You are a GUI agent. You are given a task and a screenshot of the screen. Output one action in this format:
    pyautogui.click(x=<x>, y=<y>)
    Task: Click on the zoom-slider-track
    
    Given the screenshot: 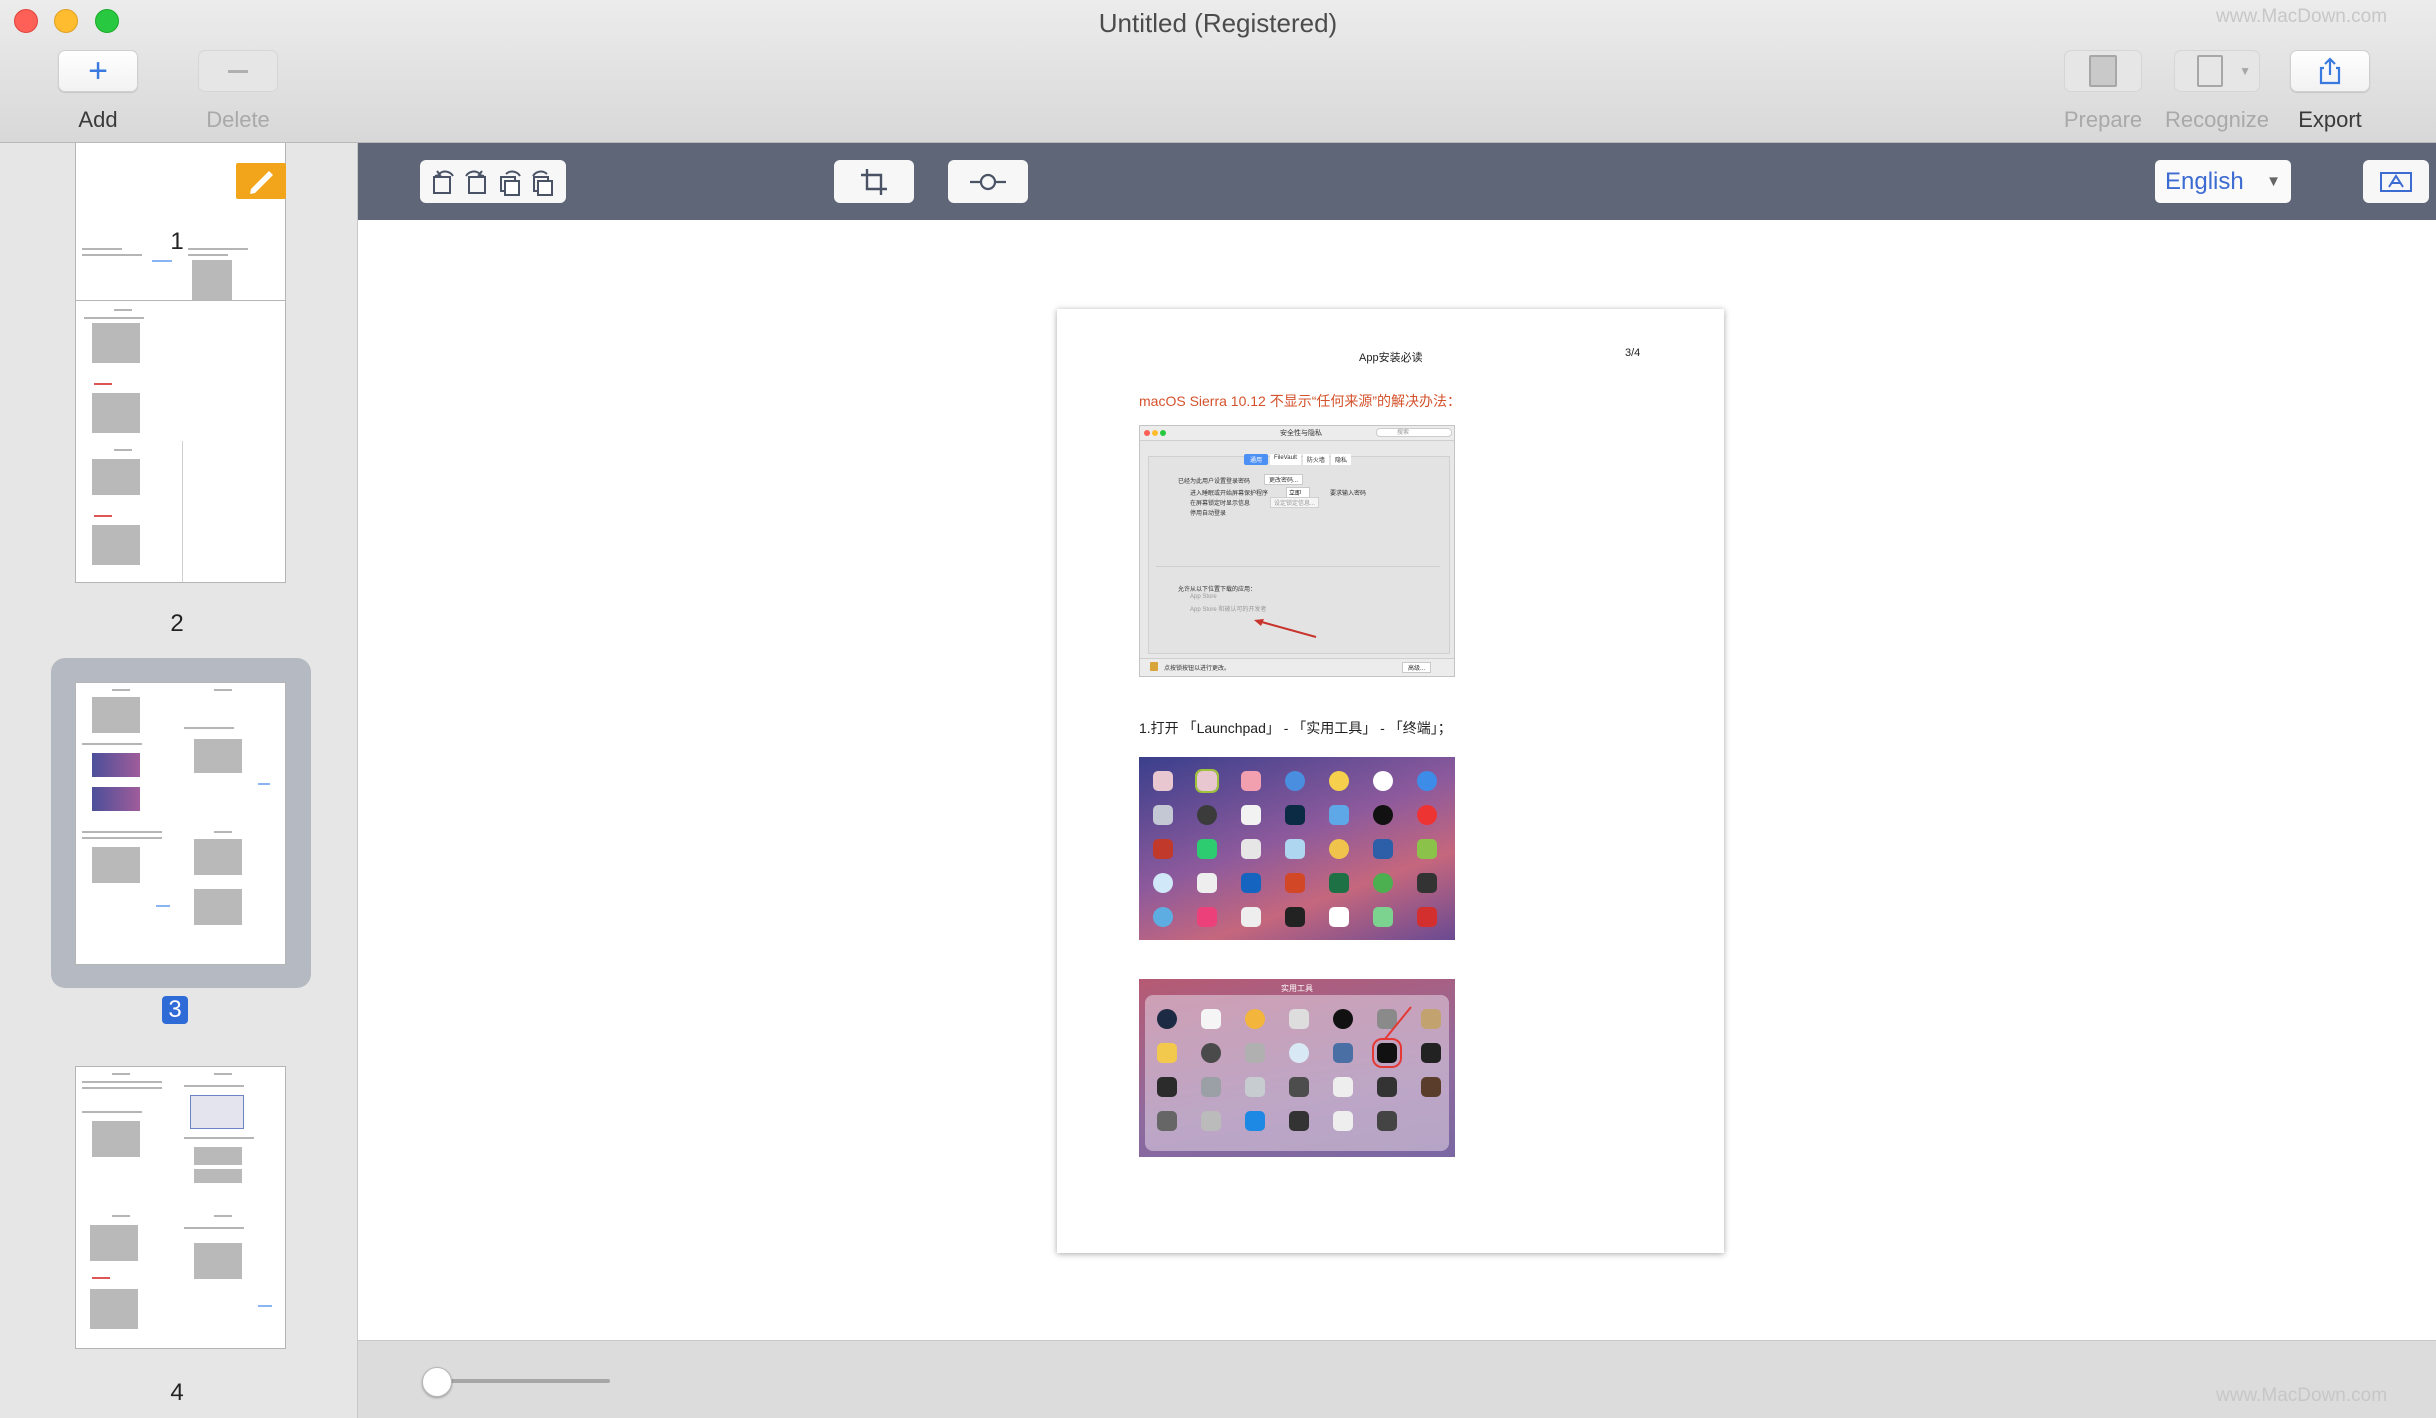 What is the action you would take?
    pyautogui.click(x=524, y=1381)
    